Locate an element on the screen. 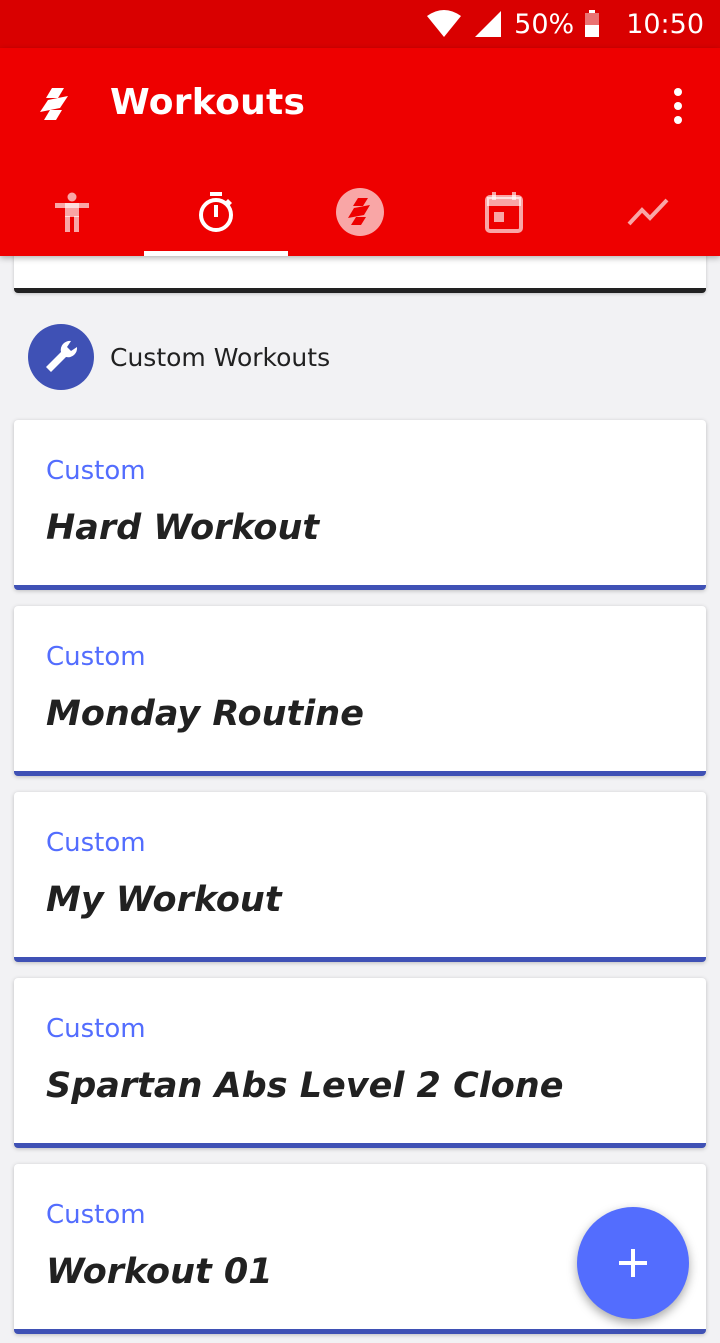 This screenshot has width=720, height=1343. workout-card: Custom Spartan Abs Level 2 Clone is located at coordinates (360, 1063).